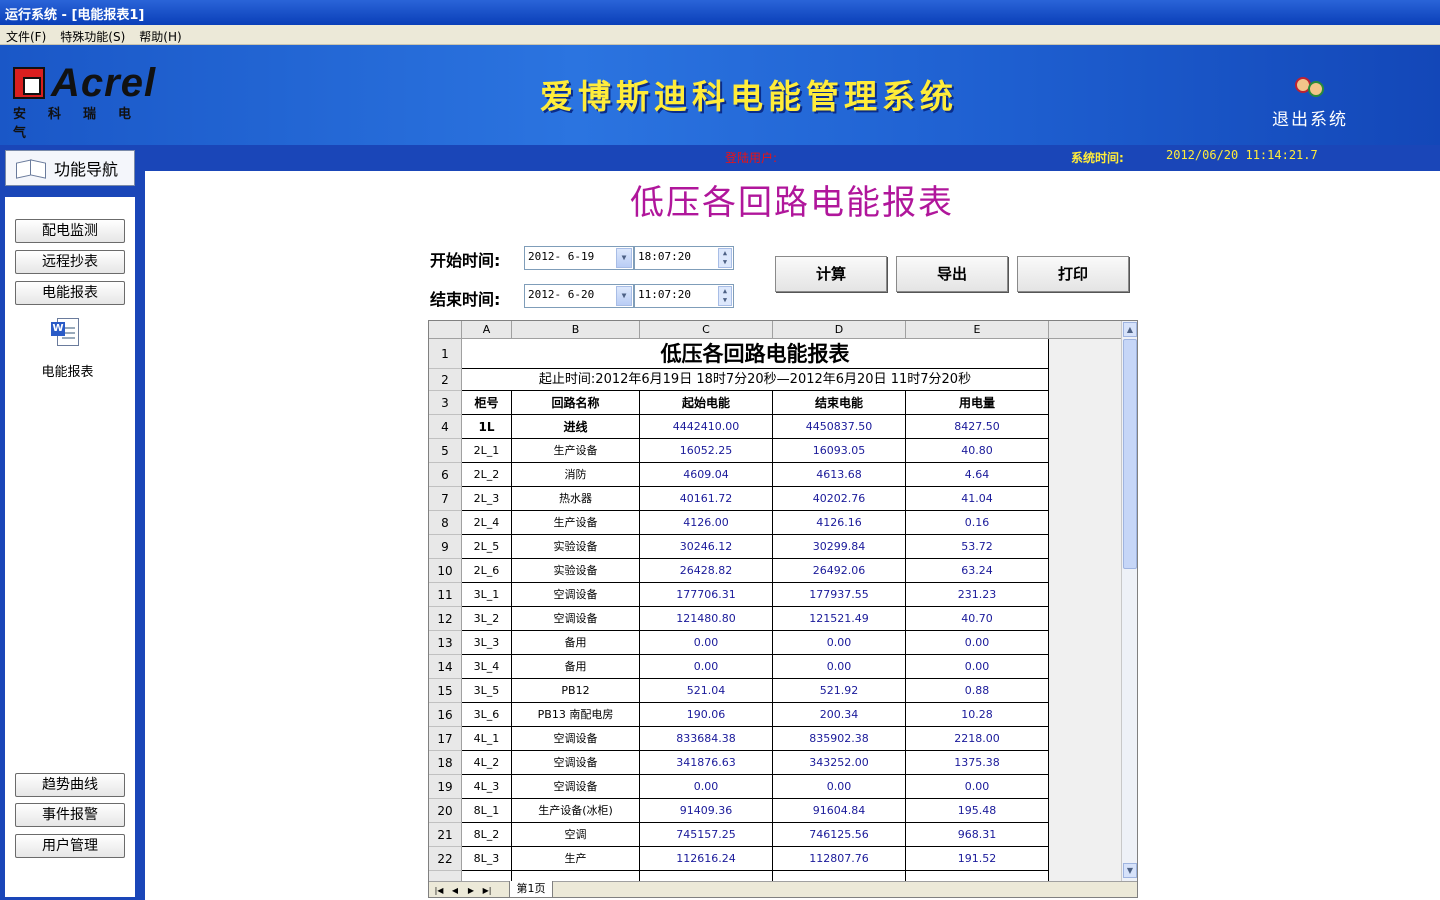 Image resolution: width=1440 pixels, height=900 pixels. Describe the element at coordinates (706, 571) in the screenshot. I see `table-cell: 26428.82` at that location.